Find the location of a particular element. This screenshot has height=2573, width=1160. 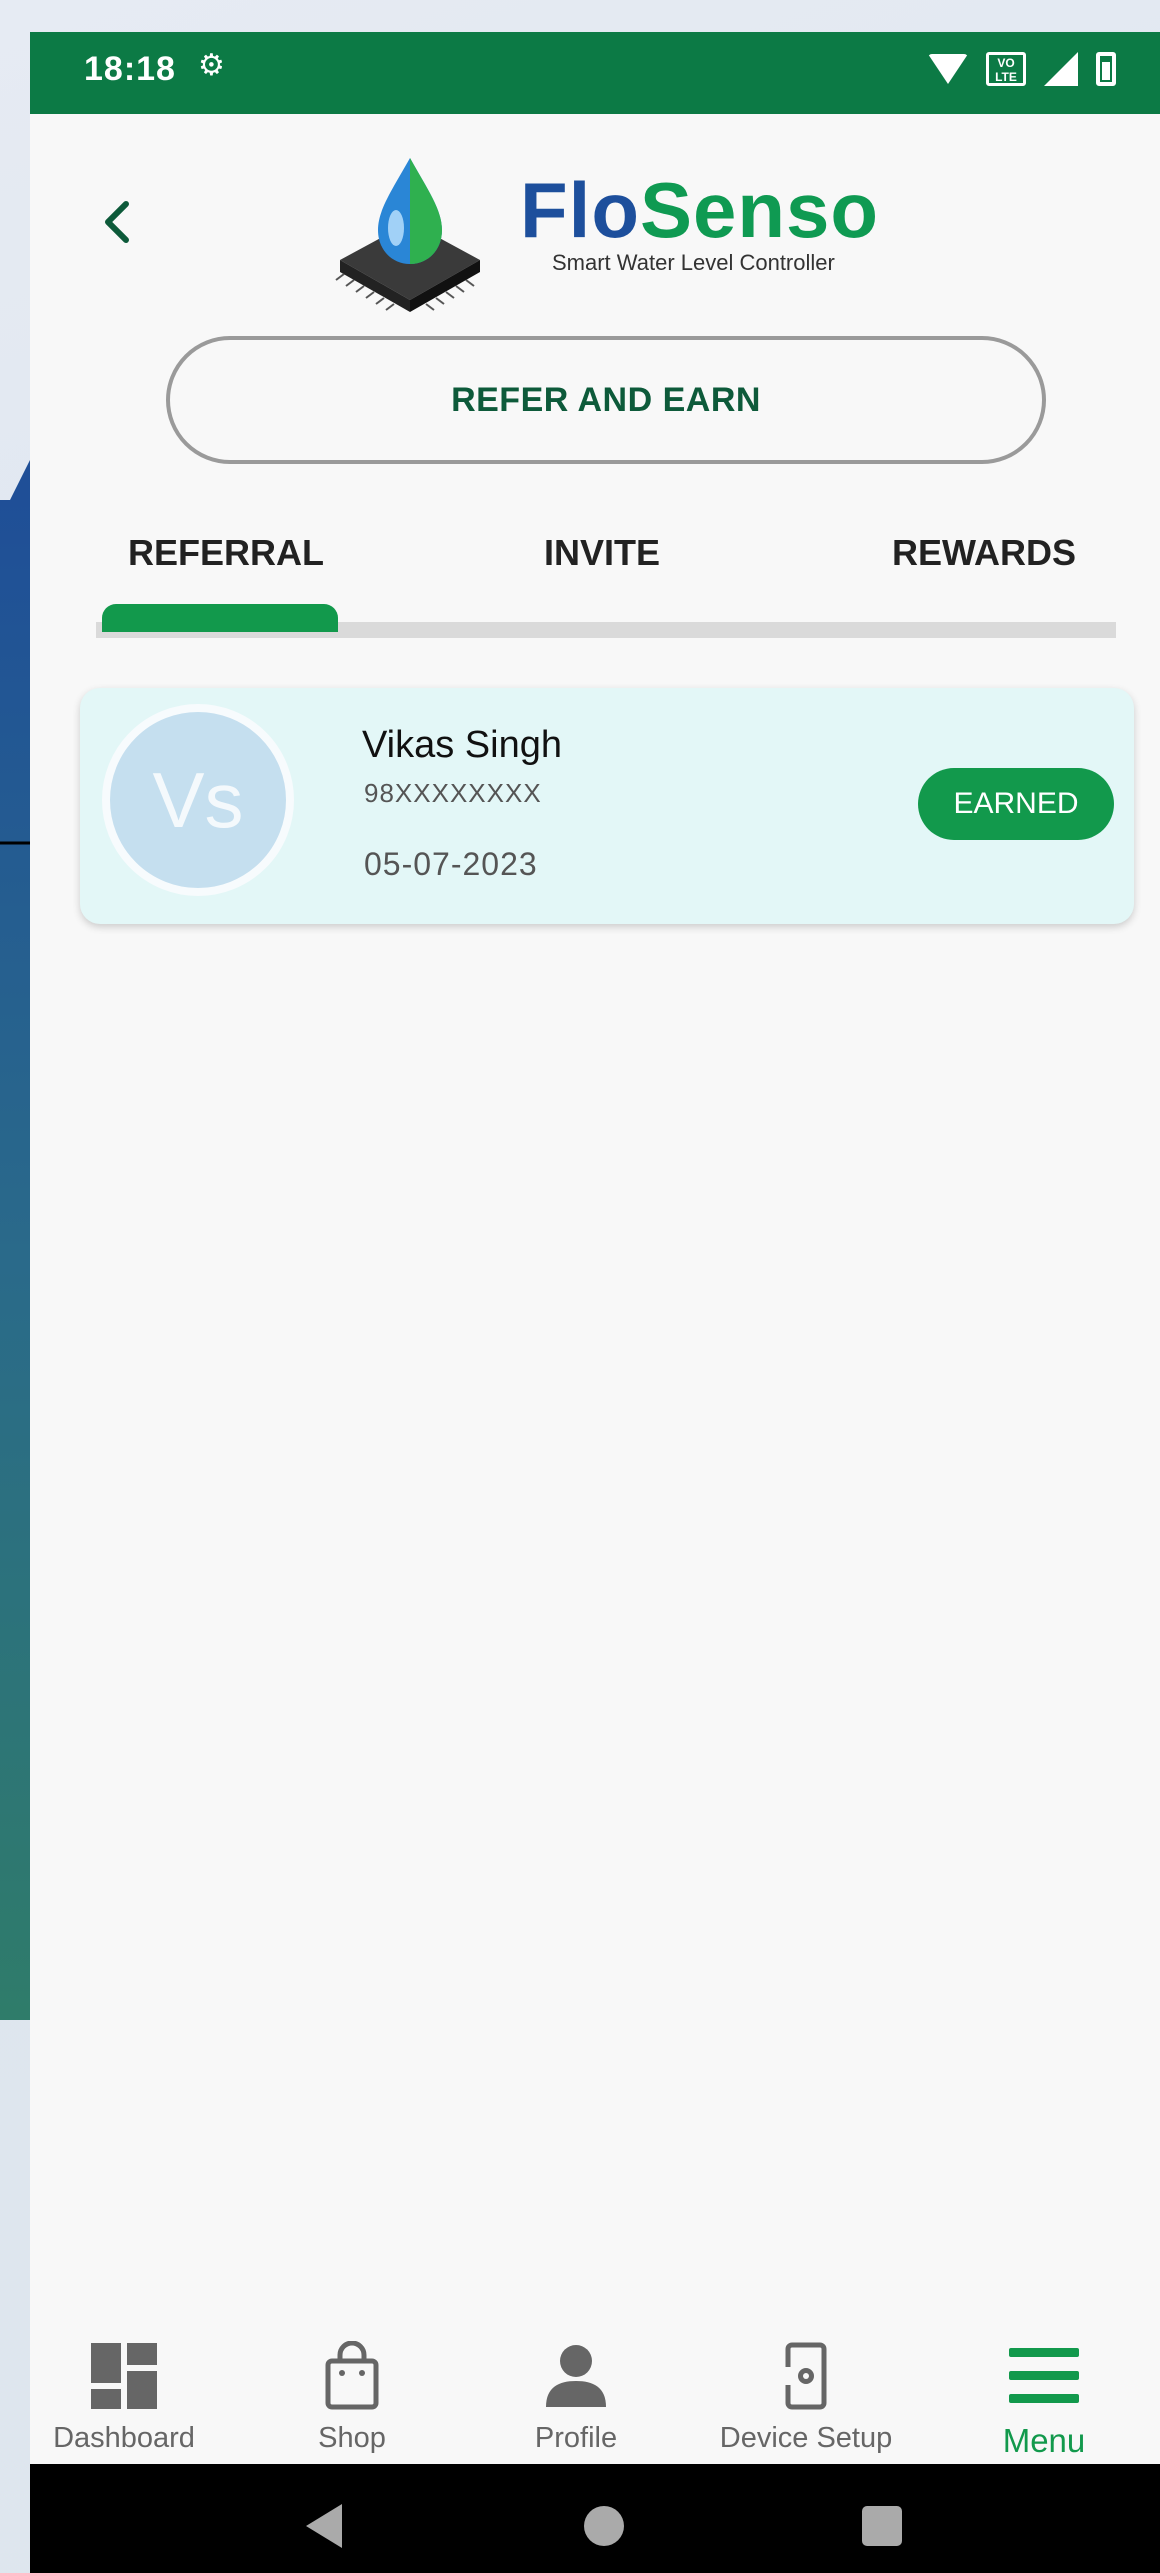

nav-profile: Profile is located at coordinates (576, 2388).